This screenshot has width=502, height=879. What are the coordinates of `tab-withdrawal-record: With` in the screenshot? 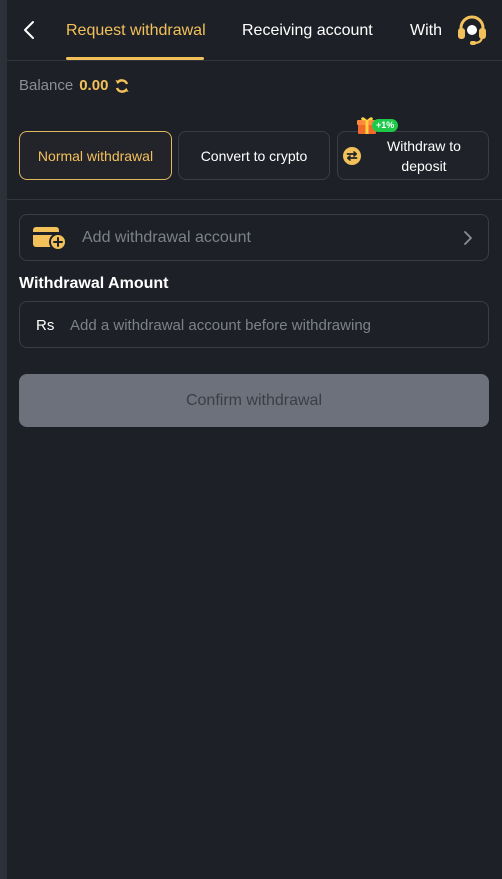 It's located at (426, 30).